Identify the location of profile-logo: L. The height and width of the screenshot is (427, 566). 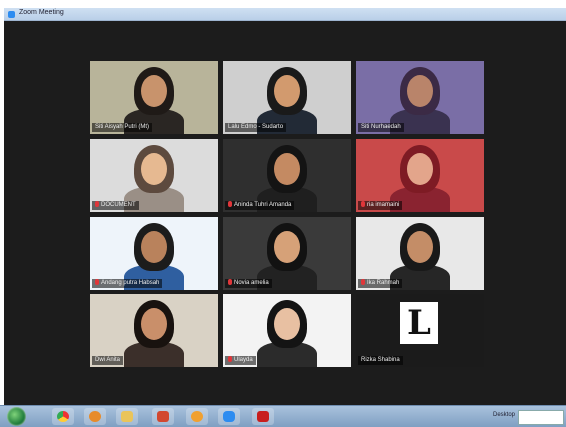
(419, 323).